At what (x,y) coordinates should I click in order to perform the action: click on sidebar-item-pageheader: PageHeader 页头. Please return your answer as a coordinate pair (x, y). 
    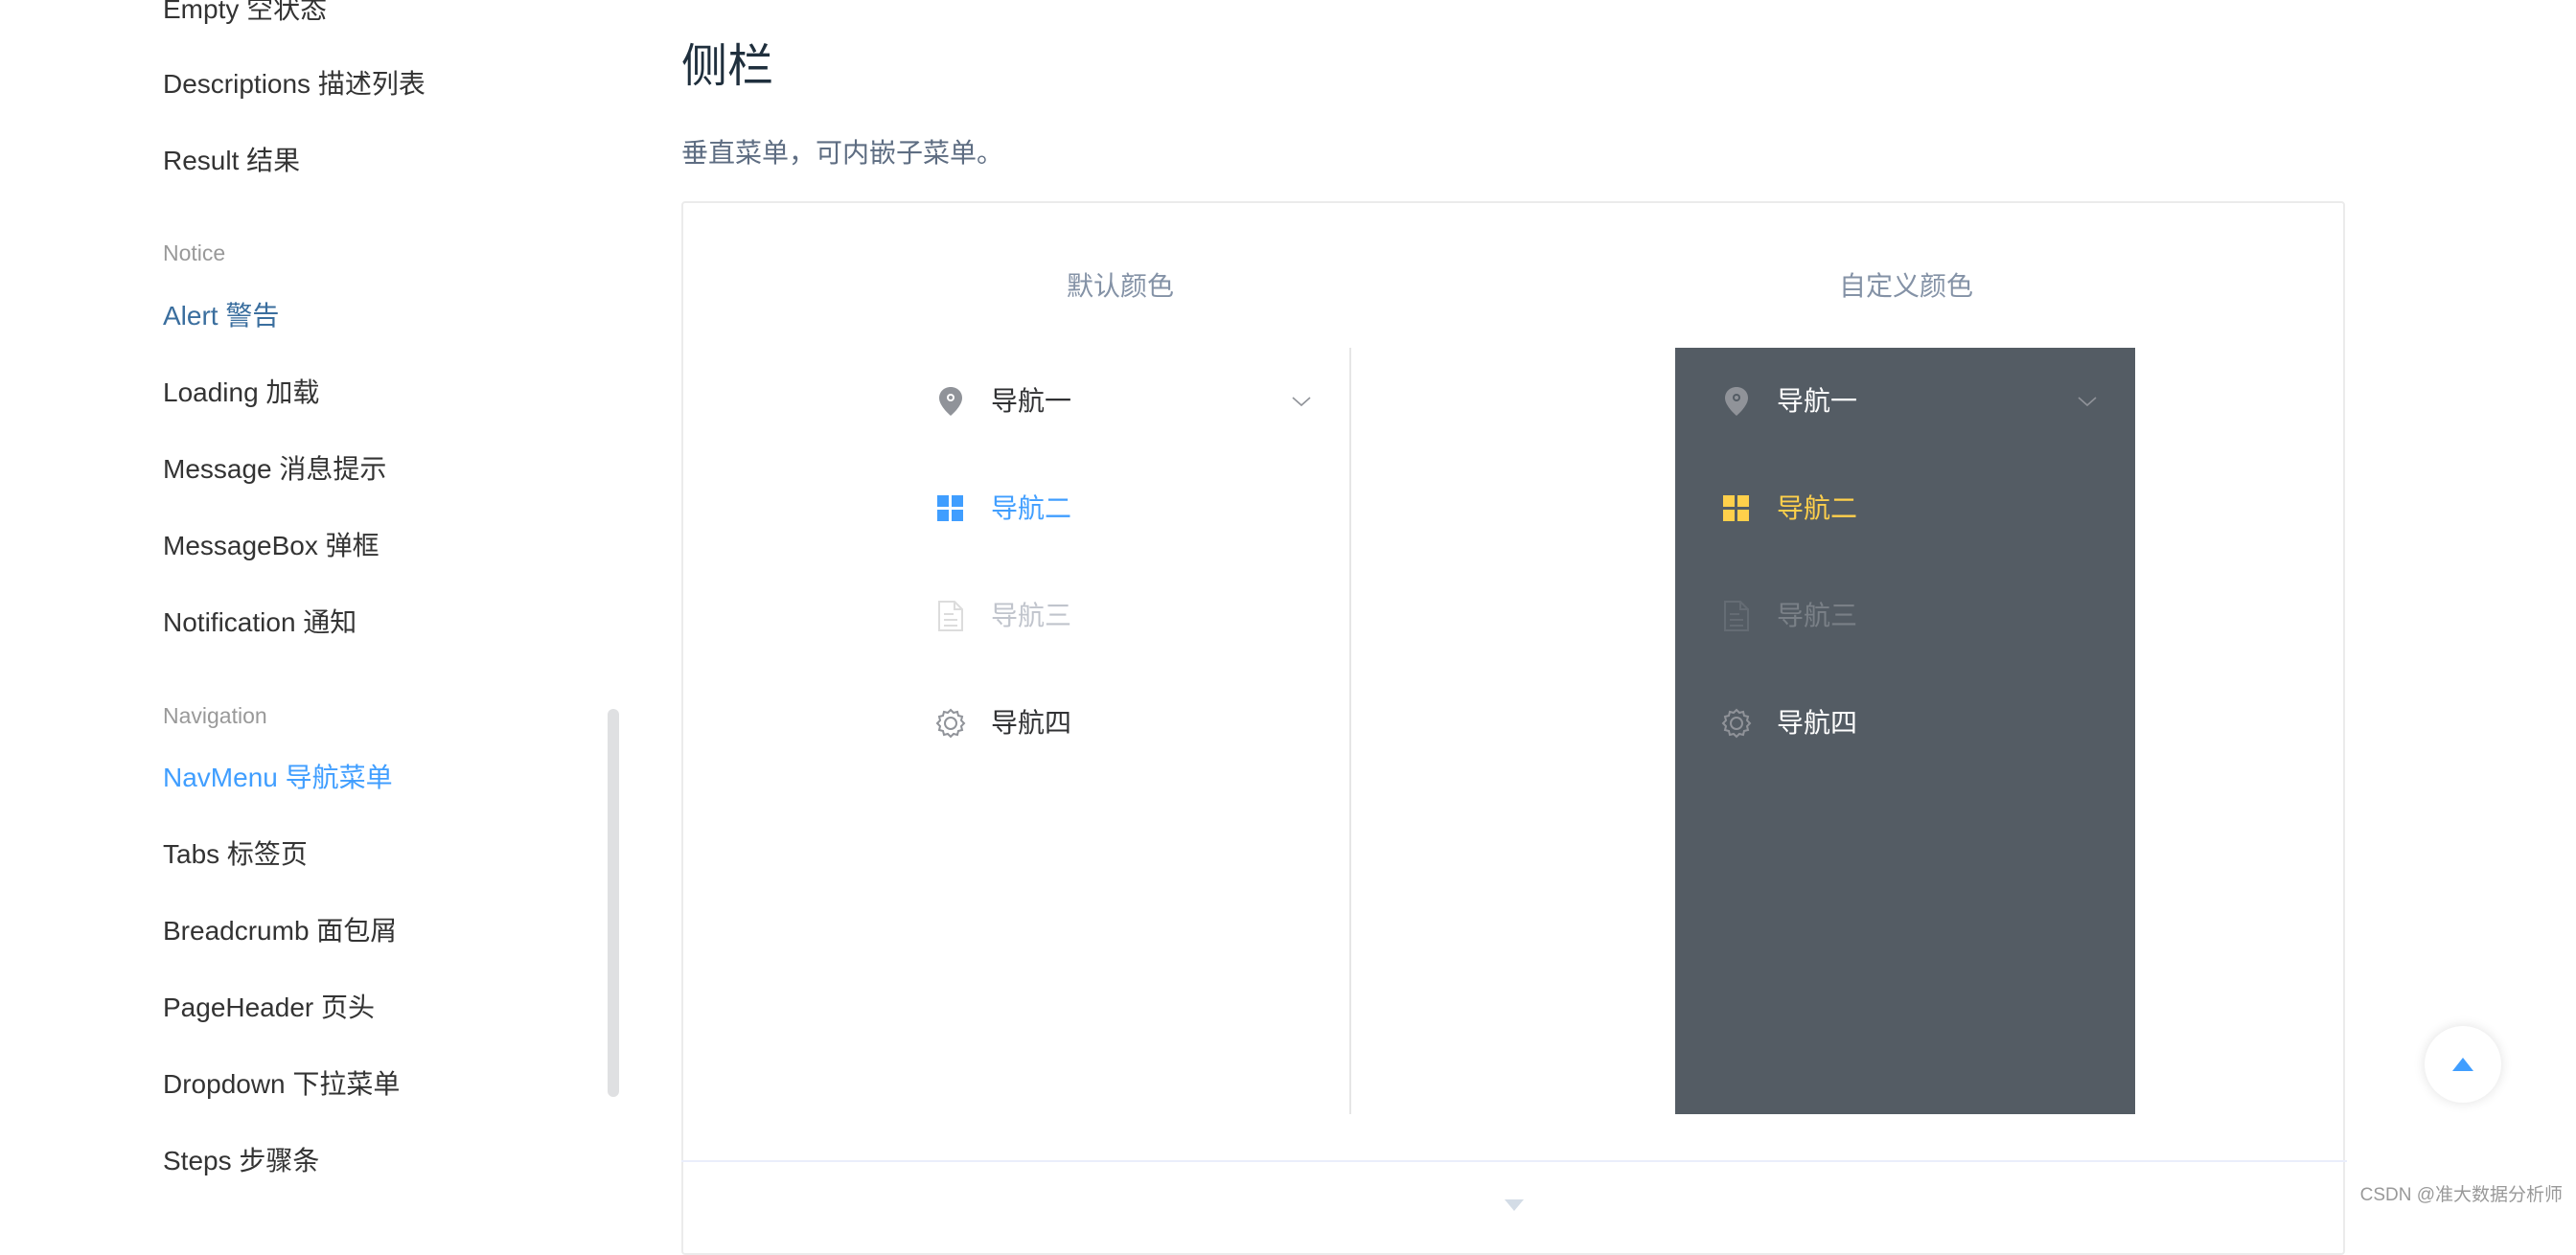
    Looking at the image, I should click on (269, 1008).